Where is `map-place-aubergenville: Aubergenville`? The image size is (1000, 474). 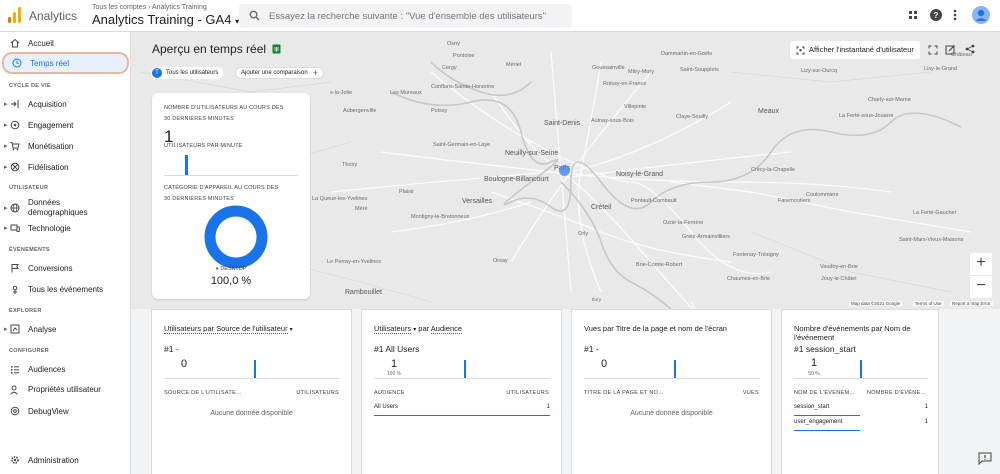
map-place-aubergenville: Aubergenville is located at coordinates (360, 111).